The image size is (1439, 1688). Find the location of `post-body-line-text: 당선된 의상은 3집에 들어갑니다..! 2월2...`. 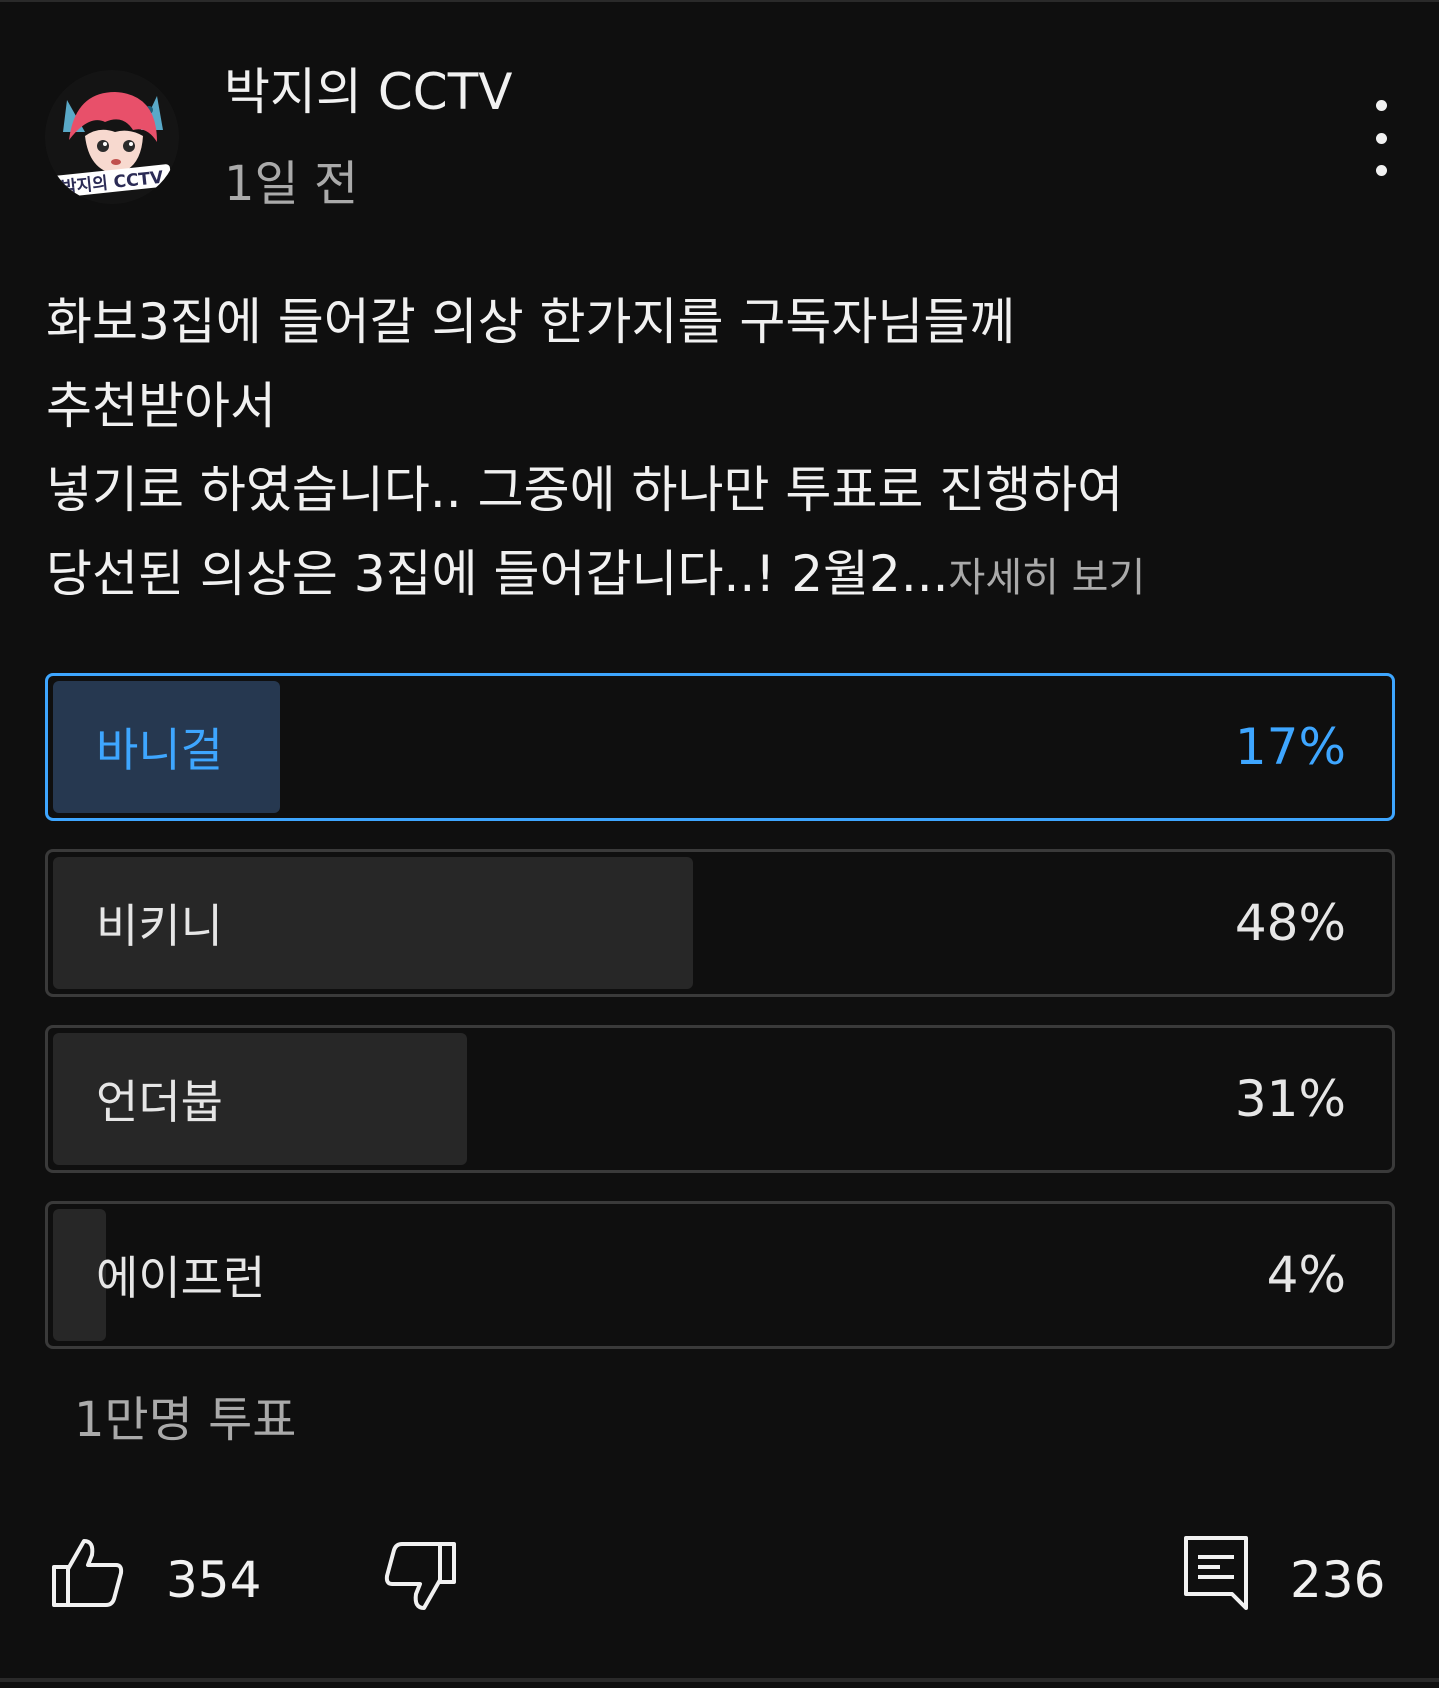

post-body-line-text: 당선된 의상은 3집에 들어갑니다..! 2월2... is located at coordinates (497, 574).